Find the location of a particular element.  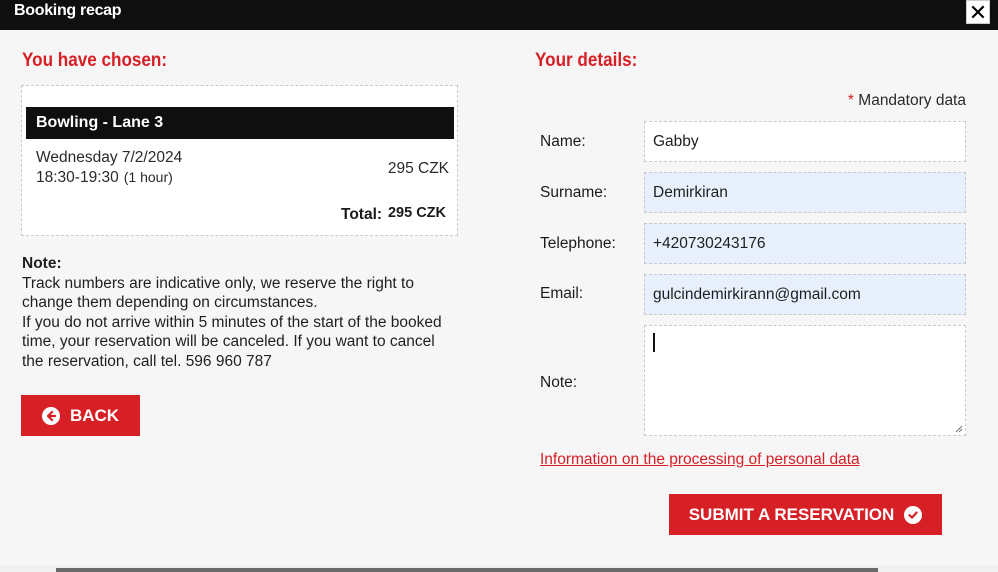

surname-field is located at coordinates (805, 192).